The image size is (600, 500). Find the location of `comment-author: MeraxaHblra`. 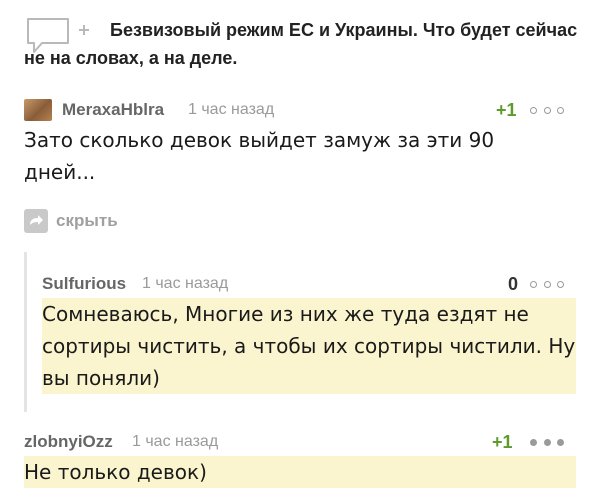

comment-author: MeraxaHblra is located at coordinates (113, 110).